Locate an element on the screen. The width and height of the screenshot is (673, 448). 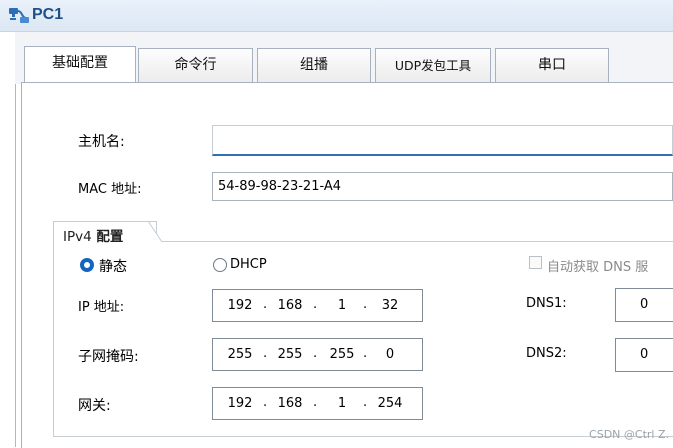
dhcp-label: DHCP is located at coordinates (248, 264).